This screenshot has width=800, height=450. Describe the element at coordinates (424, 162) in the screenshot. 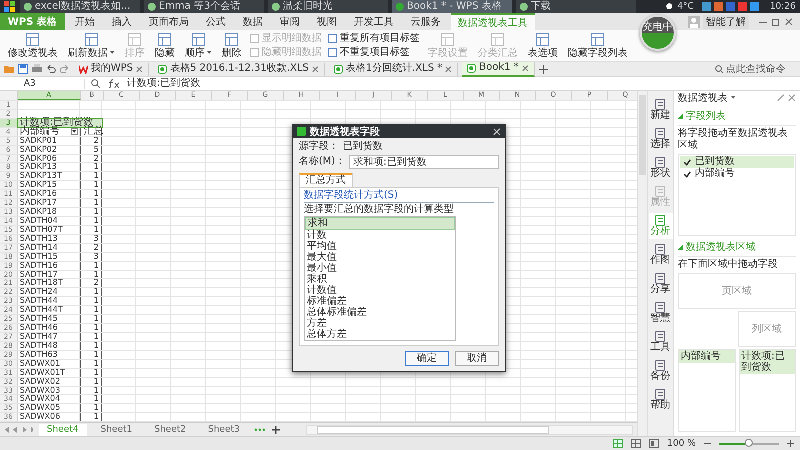

I see `name-field: 求和项:已到货数` at that location.